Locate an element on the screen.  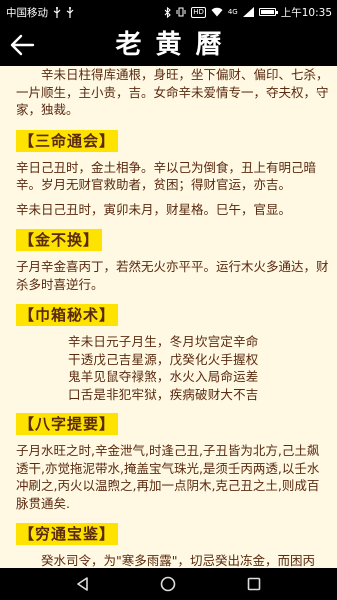
section-title: 【三命通会】 is located at coordinates (67, 140).